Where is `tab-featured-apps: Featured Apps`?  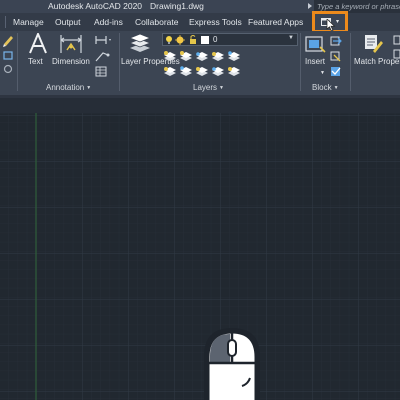 tab-featured-apps: Featured Apps is located at coordinates (275, 22).